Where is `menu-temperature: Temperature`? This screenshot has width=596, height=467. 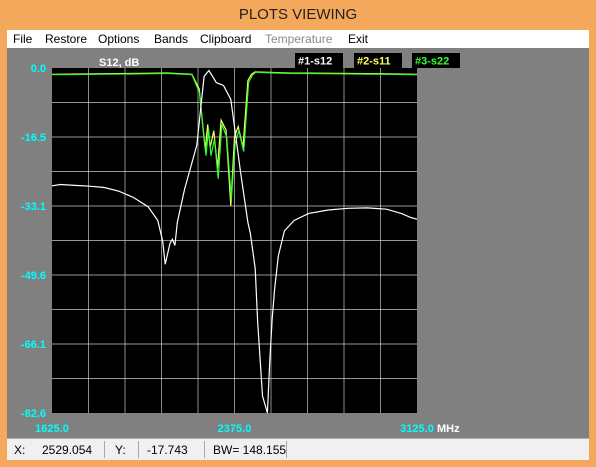 menu-temperature: Temperature is located at coordinates (299, 39).